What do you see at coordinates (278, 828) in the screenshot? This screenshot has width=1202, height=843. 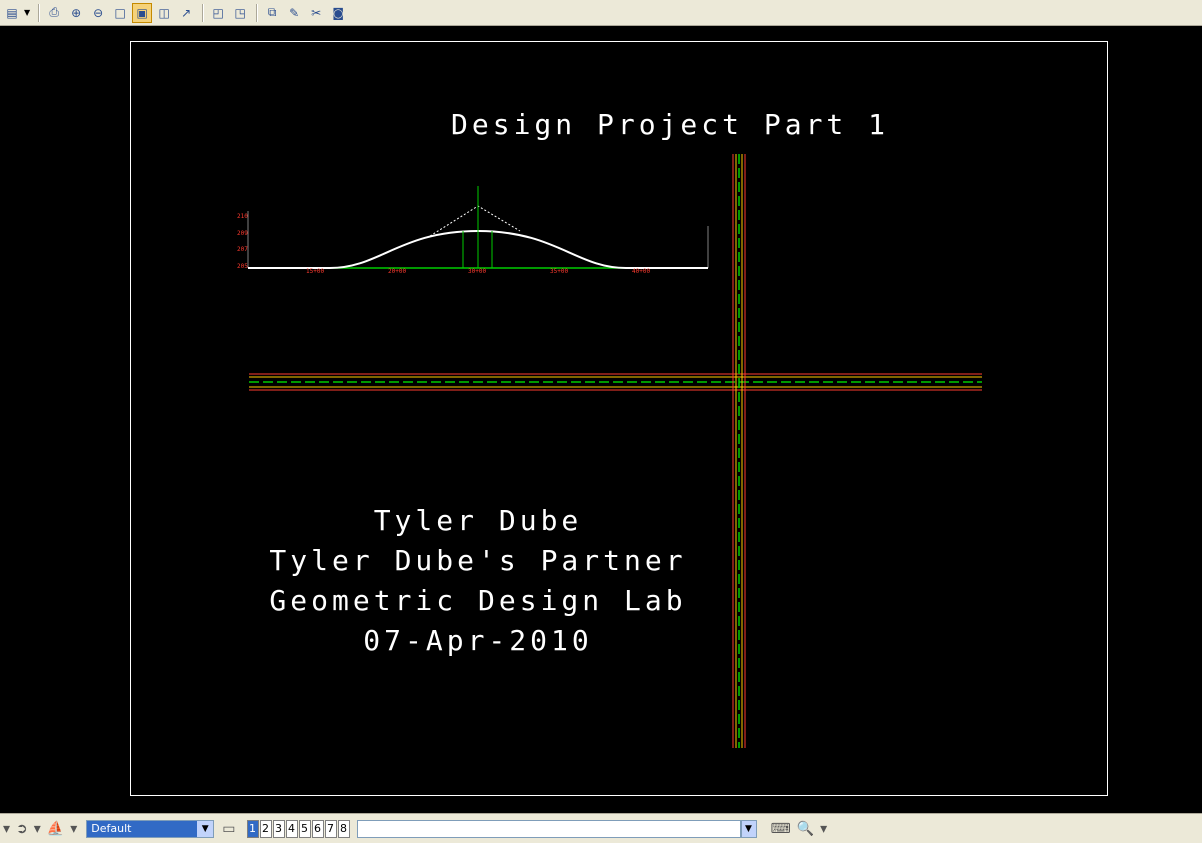 I see `view-button-3: 3` at bounding box center [278, 828].